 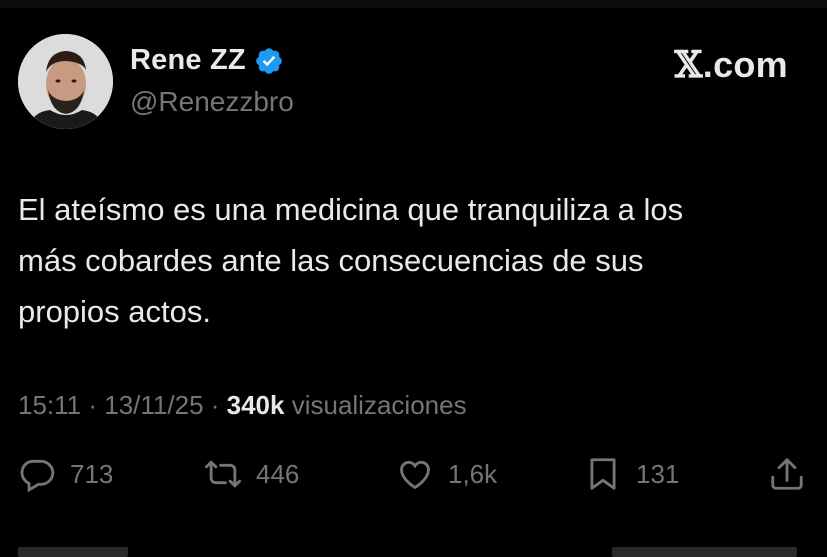 I want to click on tweet-date: 13/11/25, so click(x=153, y=405).